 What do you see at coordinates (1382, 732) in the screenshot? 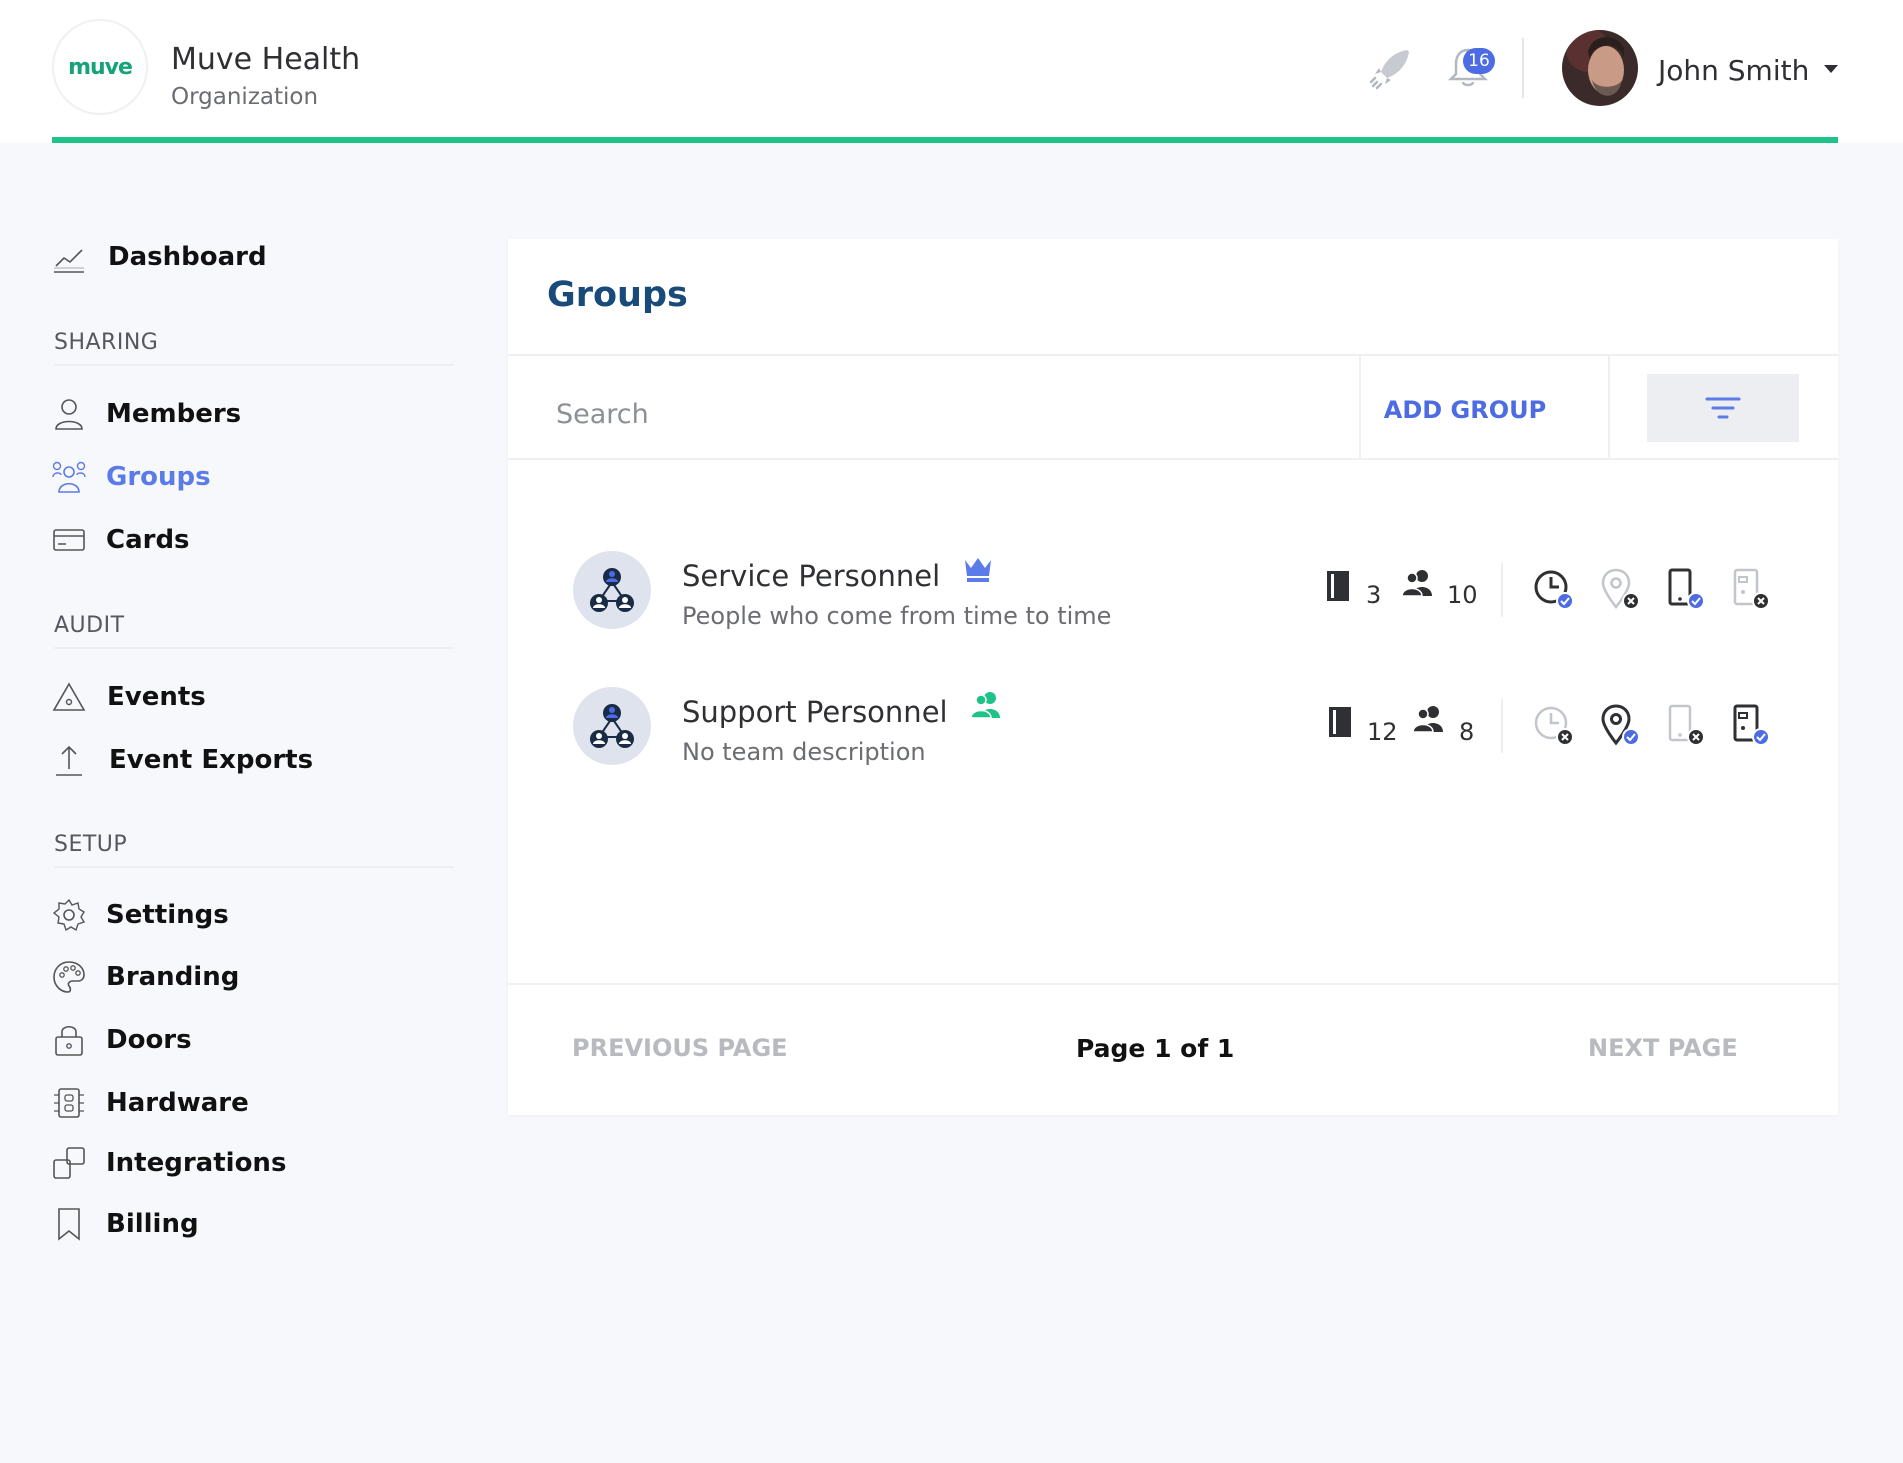
I see `door-count: 12` at bounding box center [1382, 732].